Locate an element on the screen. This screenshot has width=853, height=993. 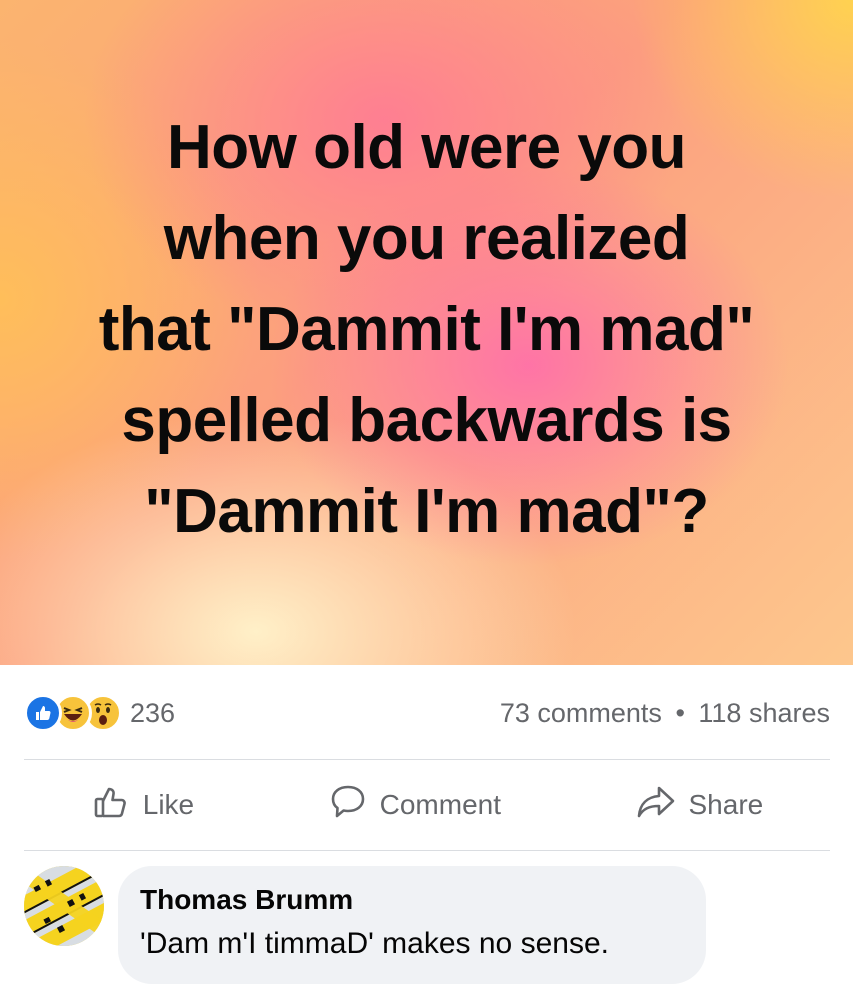
shares-count-link: 118 shares is located at coordinates (764, 713).